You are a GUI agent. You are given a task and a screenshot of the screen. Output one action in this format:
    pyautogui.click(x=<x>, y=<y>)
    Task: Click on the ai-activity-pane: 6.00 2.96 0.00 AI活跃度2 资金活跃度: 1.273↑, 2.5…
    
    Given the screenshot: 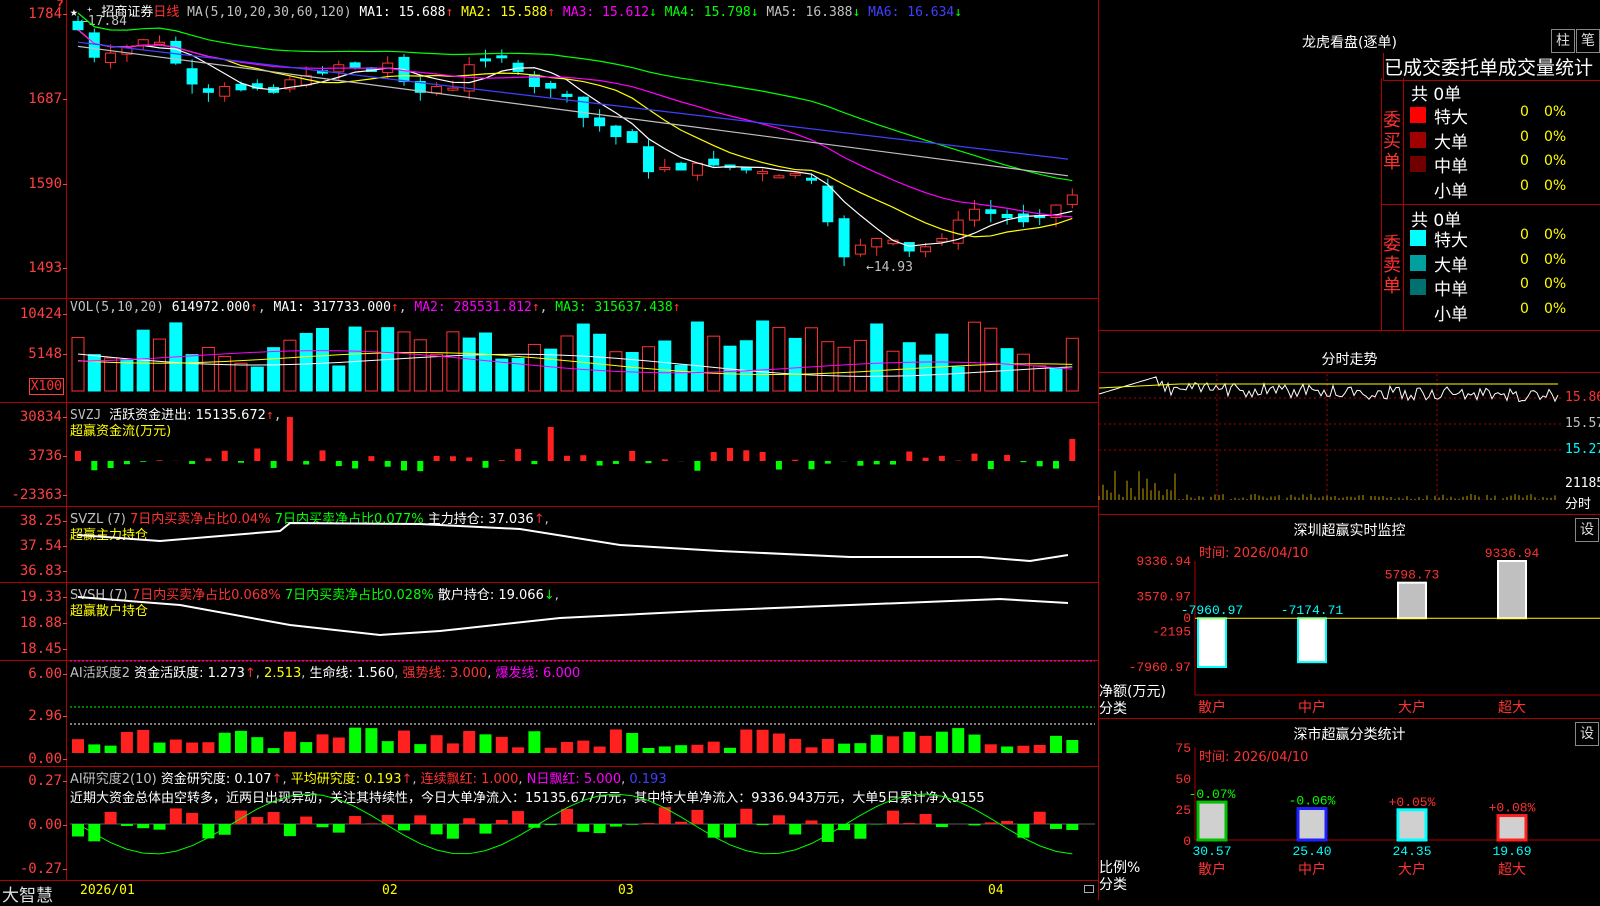 What is the action you would take?
    pyautogui.click(x=549, y=713)
    